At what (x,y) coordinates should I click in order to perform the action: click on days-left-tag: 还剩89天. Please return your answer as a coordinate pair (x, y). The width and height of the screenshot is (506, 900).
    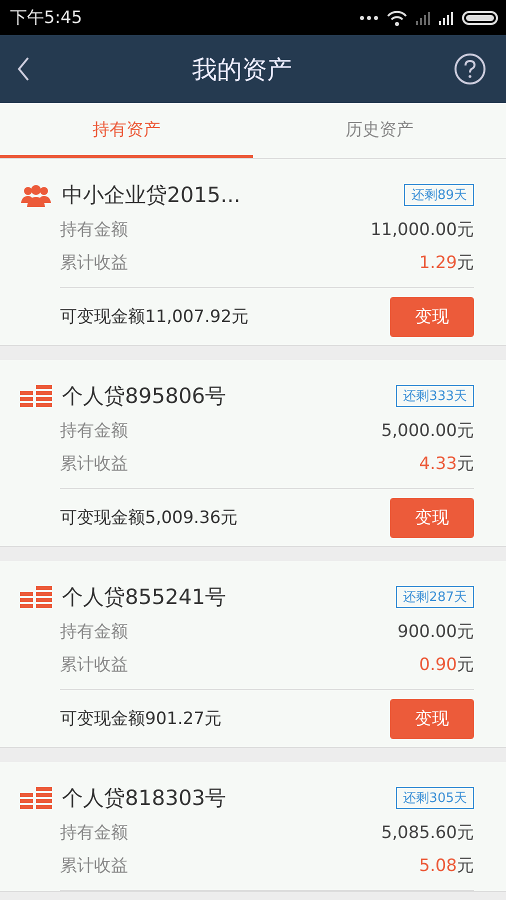
    Looking at the image, I should click on (439, 195).